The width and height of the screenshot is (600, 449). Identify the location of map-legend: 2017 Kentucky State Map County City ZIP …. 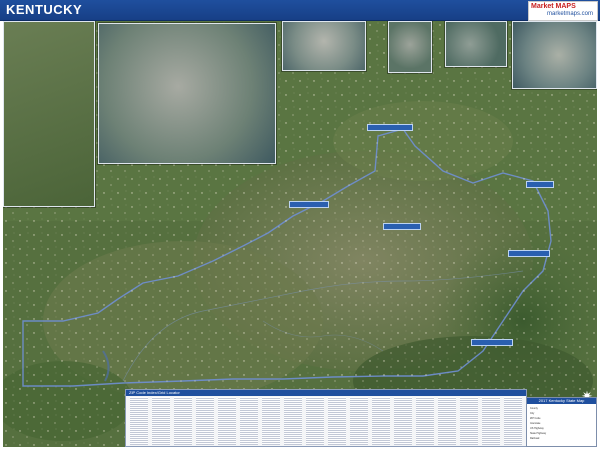
(561, 422).